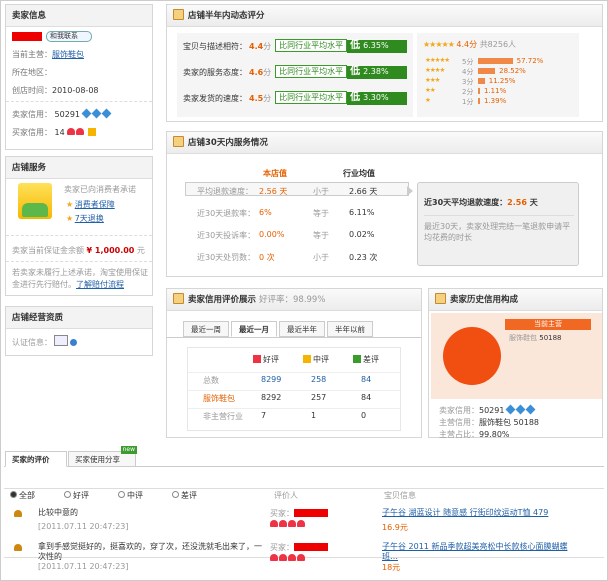  Describe the element at coordinates (302, 329) in the screenshot. I see `credit-tab: 最近半年` at that location.